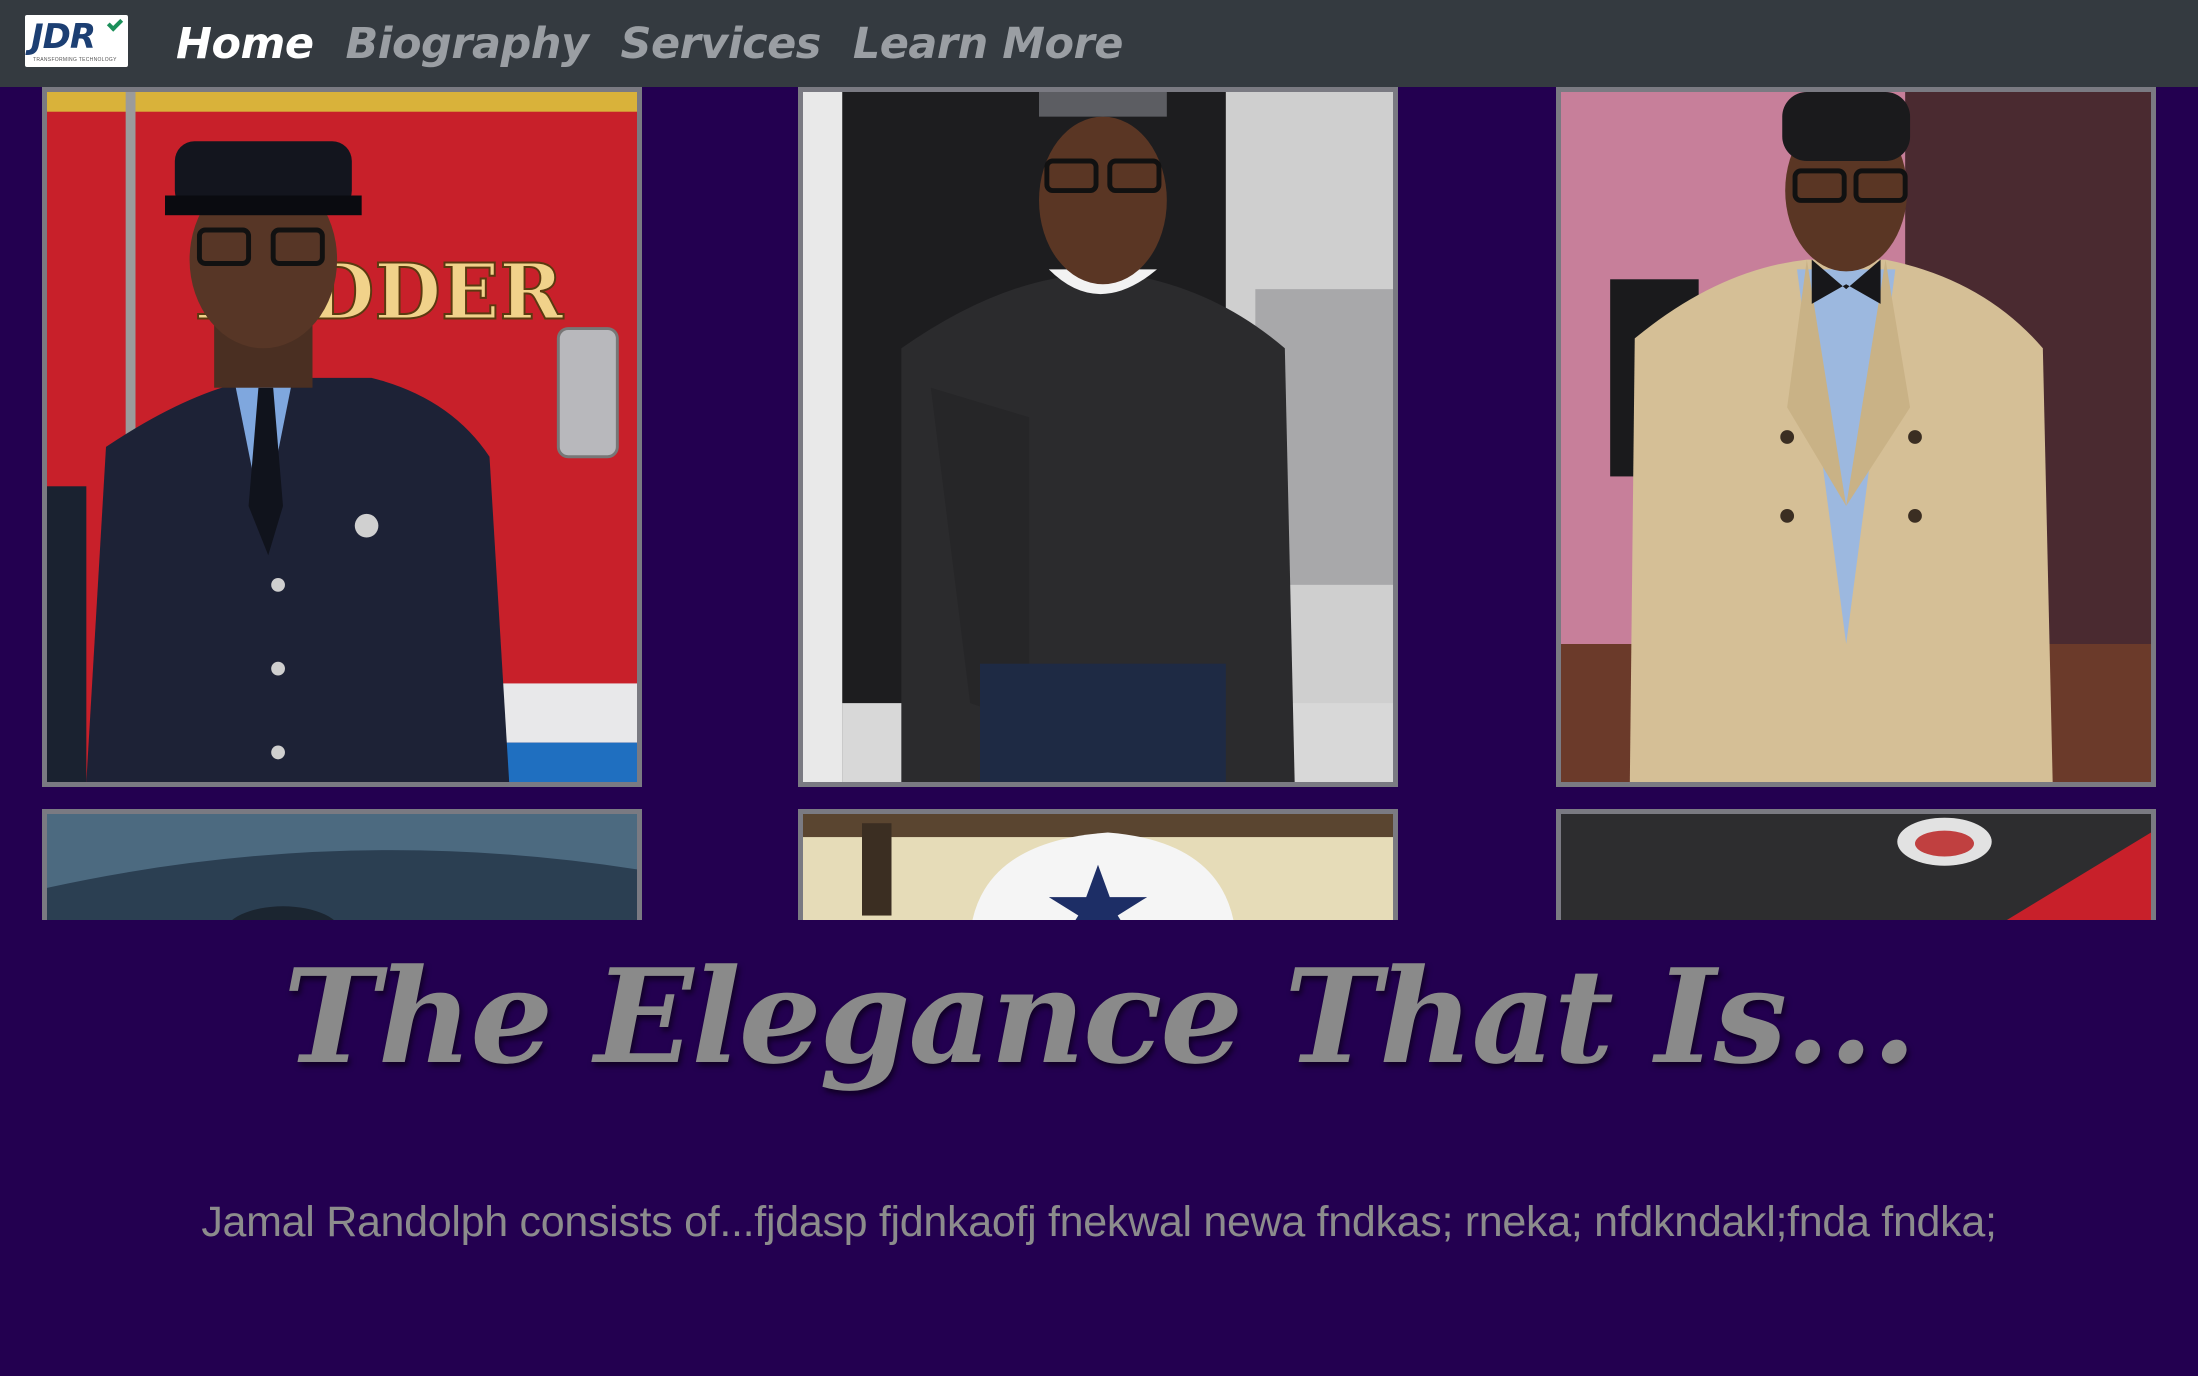 Image resolution: width=2198 pixels, height=1376 pixels. Describe the element at coordinates (115, 23) in the screenshot. I see `checkmark-icon` at that location.